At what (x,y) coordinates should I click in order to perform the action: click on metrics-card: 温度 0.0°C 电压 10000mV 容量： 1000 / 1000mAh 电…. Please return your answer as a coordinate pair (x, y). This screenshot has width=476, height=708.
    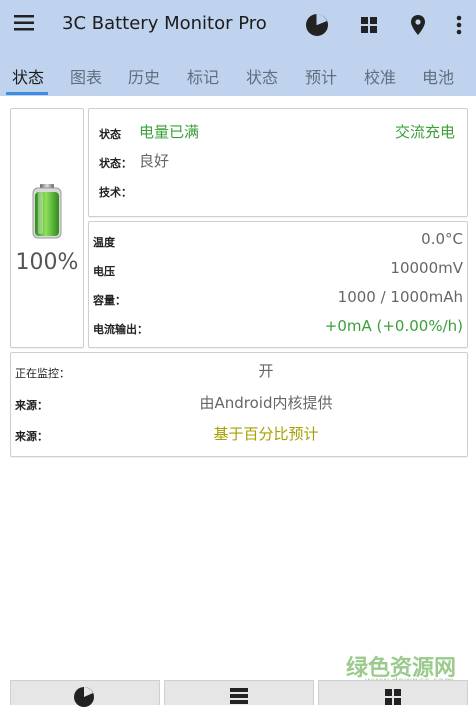
    Looking at the image, I should click on (278, 284).